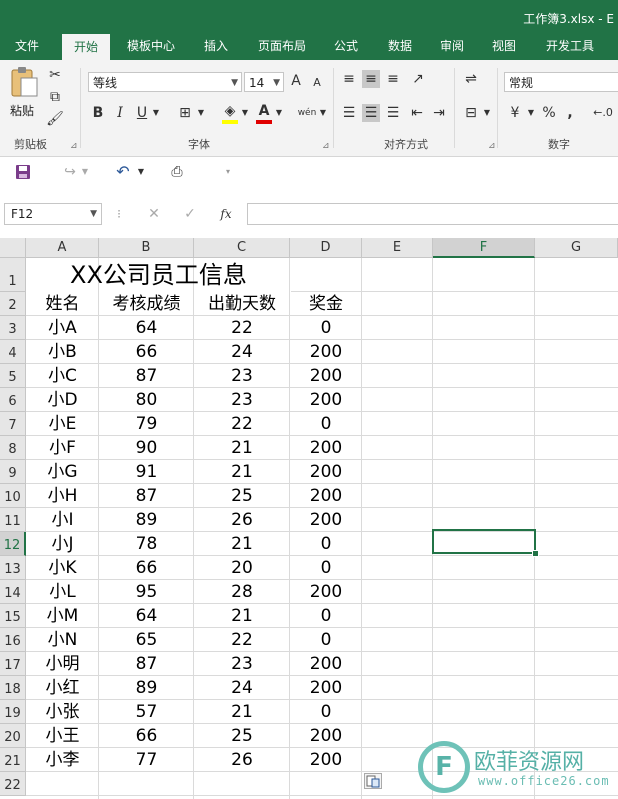 This screenshot has width=618, height=799. What do you see at coordinates (346, 46) in the screenshot?
I see `tab-formulas: 公式` at bounding box center [346, 46].